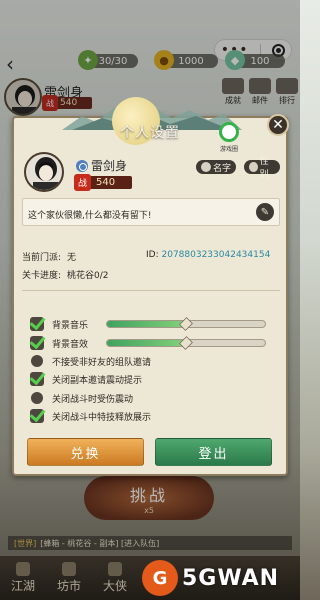  I want to click on player-name: 雷剑身, so click(109, 166).